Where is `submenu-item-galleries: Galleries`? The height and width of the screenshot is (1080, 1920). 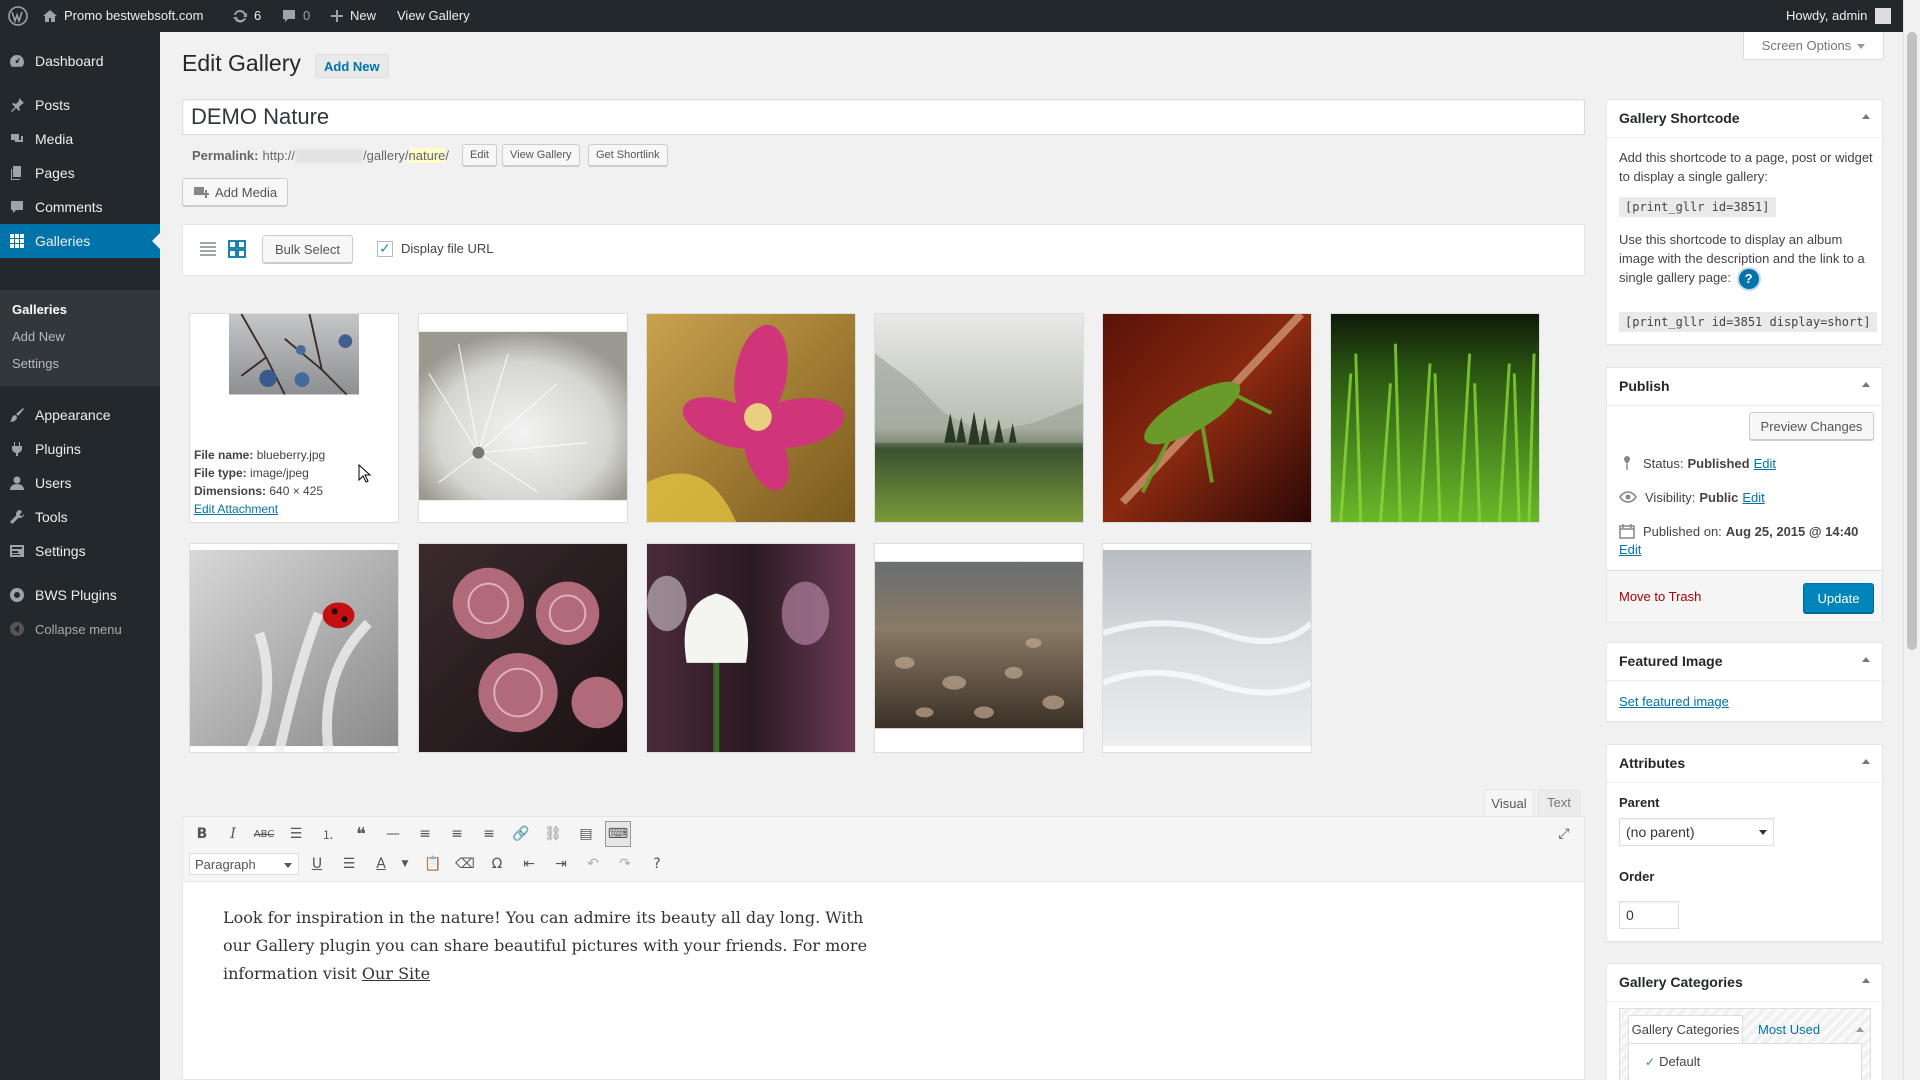 submenu-item-galleries: Galleries is located at coordinates (39, 309).